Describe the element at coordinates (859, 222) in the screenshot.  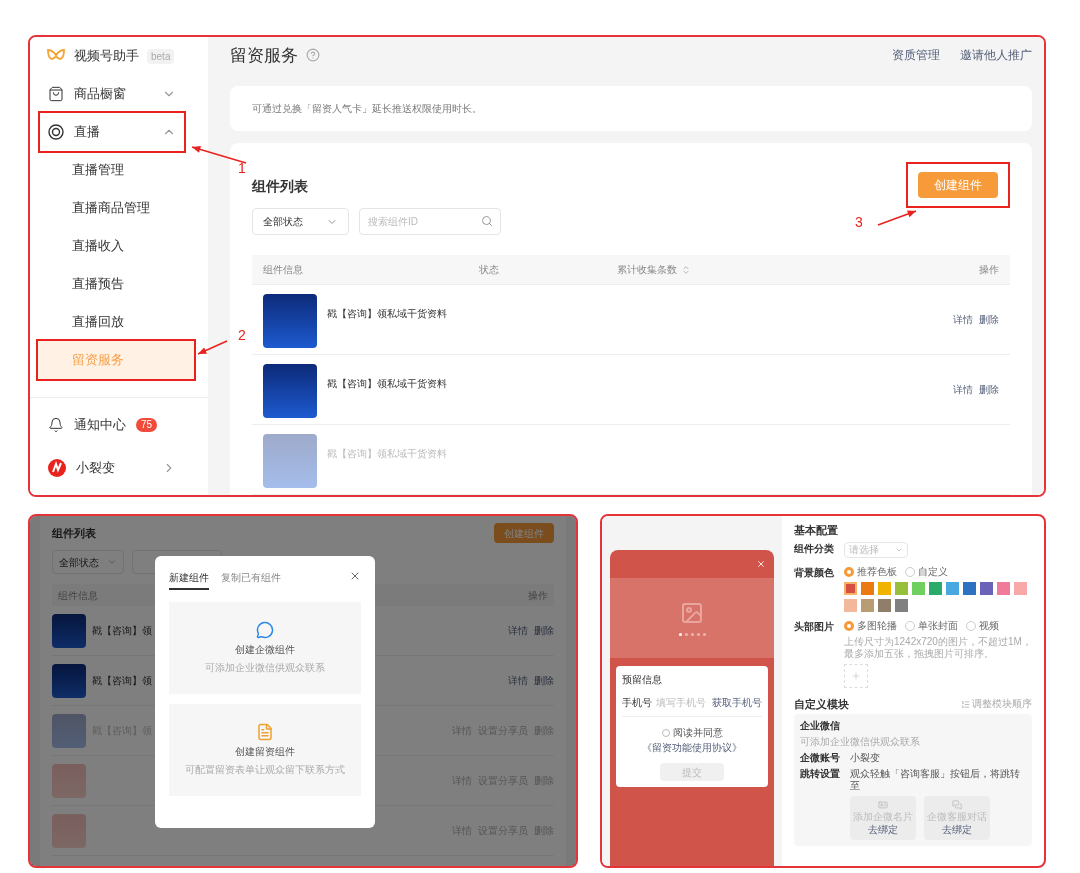
I see `step-number: 3` at that location.